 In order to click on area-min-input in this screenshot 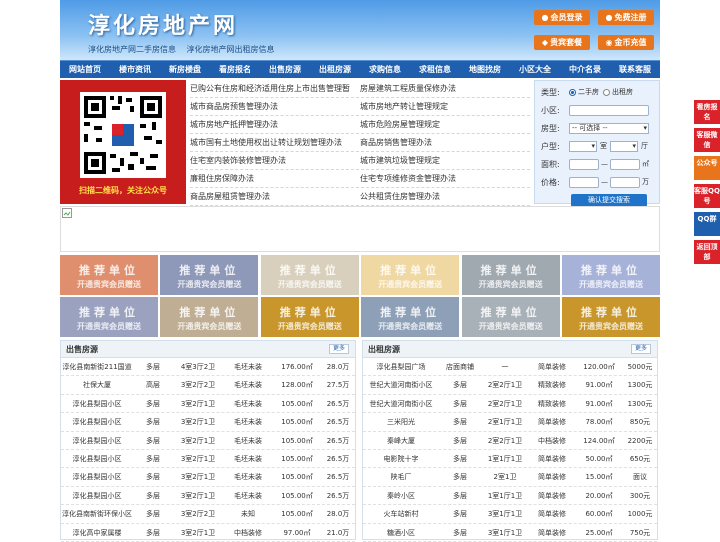, I will do `click(584, 164)`.